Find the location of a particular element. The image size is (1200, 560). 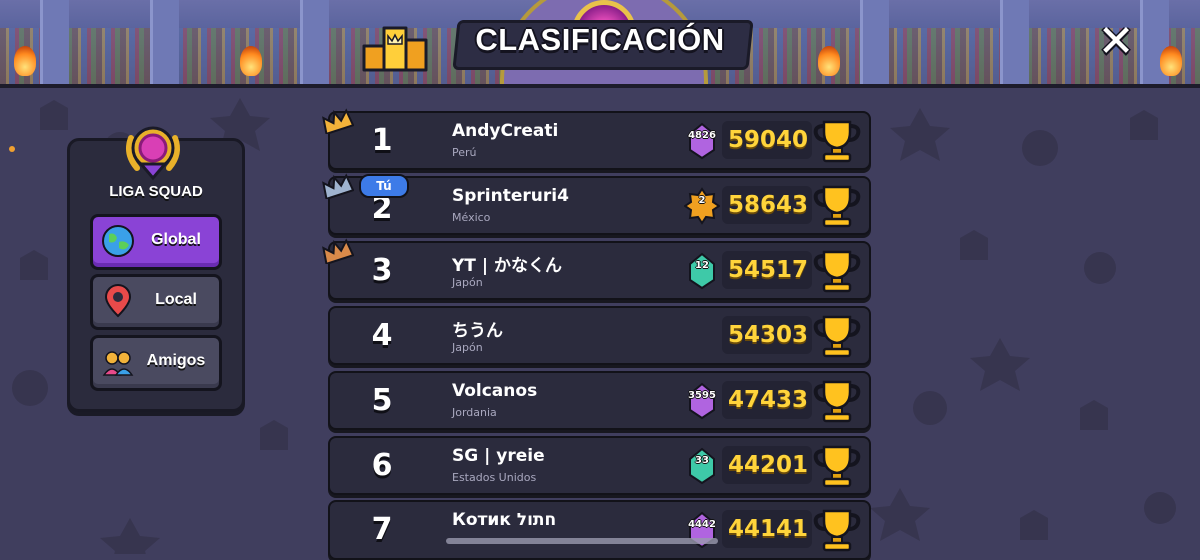

trophy-score: 58643 is located at coordinates (767, 205).